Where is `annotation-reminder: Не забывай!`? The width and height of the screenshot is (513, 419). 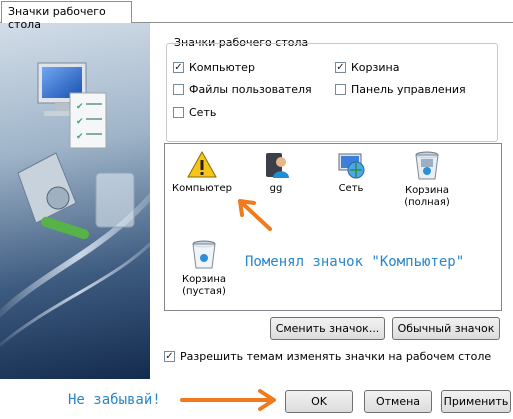 annotation-reminder: Не забывай! is located at coordinates (114, 400).